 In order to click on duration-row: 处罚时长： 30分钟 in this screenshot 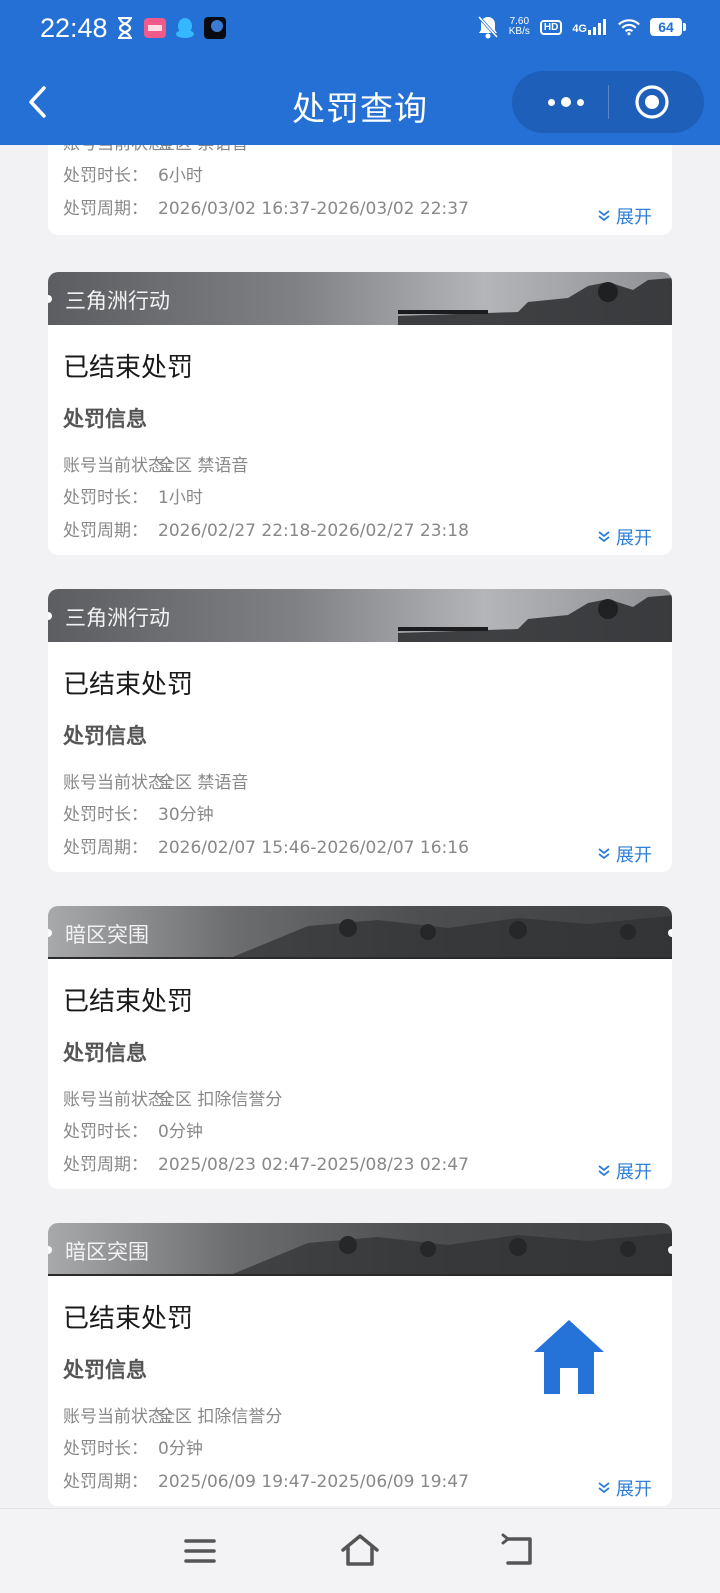, I will do `click(138, 815)`.